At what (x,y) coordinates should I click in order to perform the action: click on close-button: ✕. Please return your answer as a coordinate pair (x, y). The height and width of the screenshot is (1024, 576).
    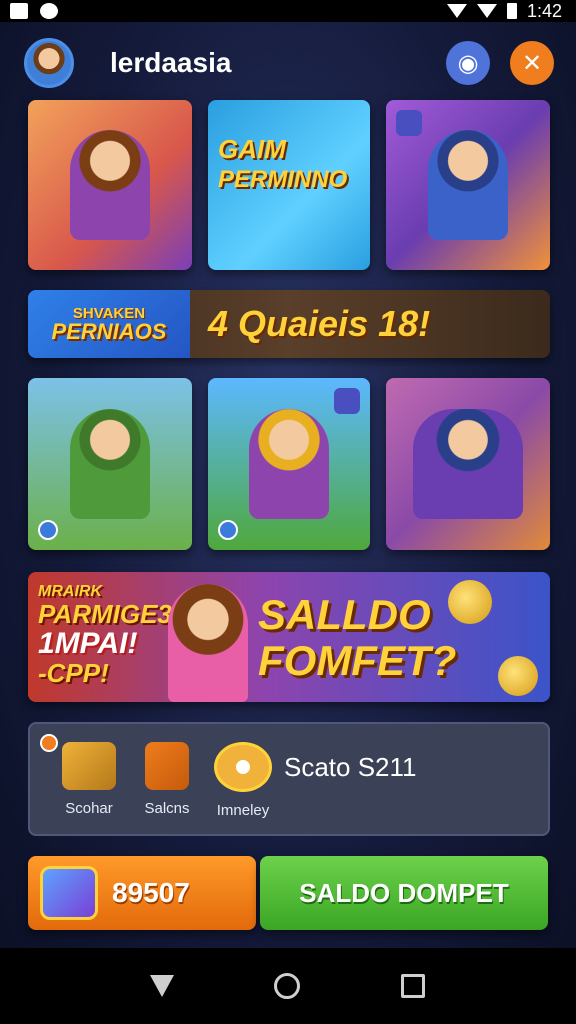
    Looking at the image, I should click on (532, 63).